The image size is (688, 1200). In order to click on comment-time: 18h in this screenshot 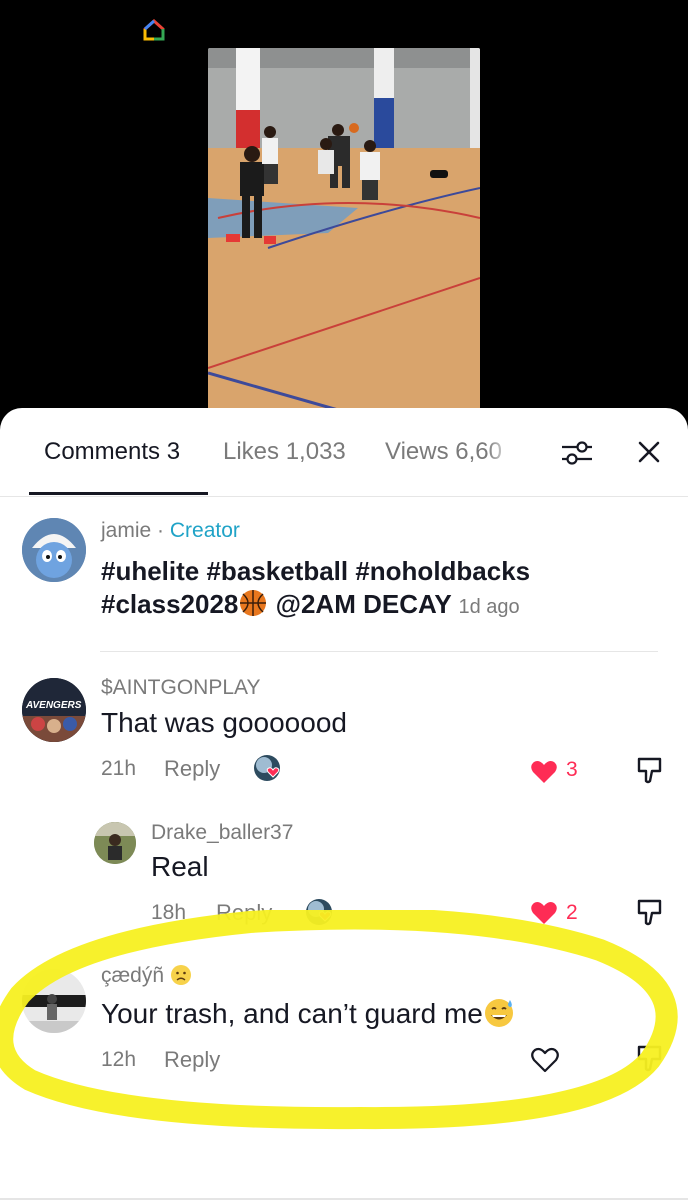, I will do `click(169, 912)`.